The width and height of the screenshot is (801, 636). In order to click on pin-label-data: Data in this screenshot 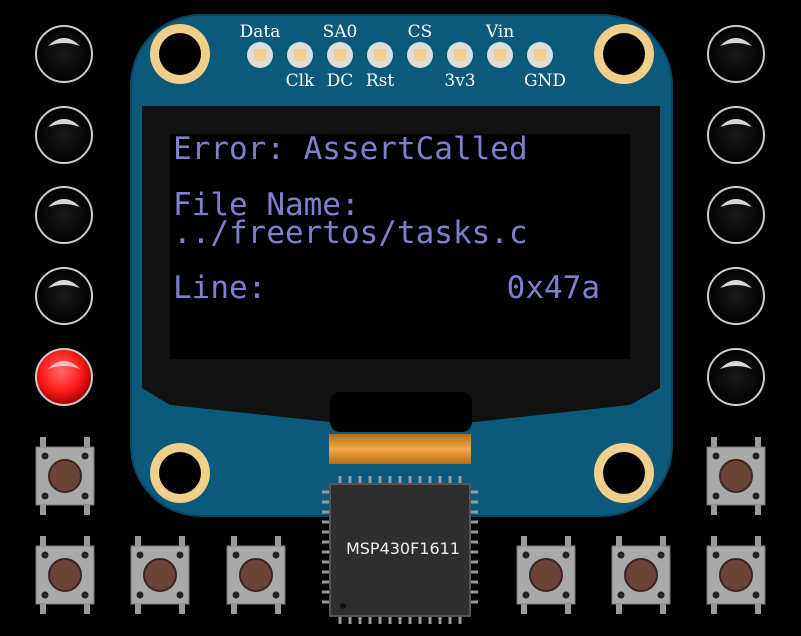, I will do `click(260, 32)`.